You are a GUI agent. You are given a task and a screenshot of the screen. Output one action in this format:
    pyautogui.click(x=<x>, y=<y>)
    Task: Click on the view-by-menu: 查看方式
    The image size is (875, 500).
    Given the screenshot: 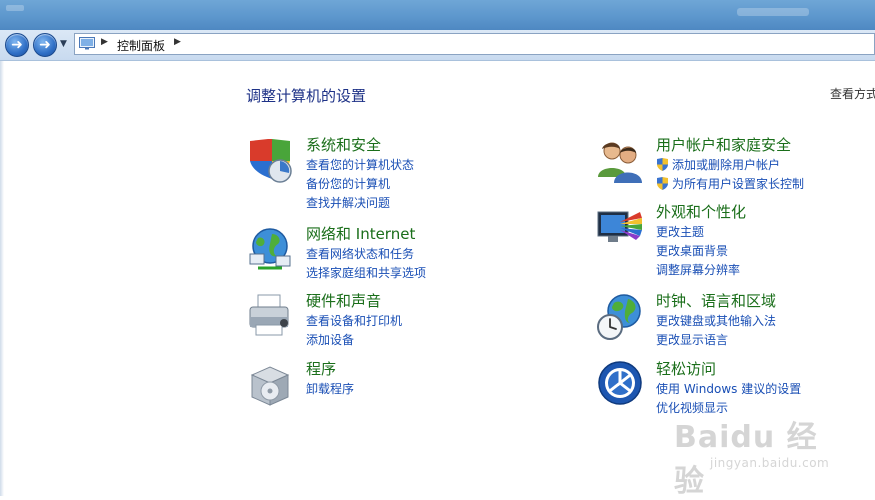 What is the action you would take?
    pyautogui.click(x=852, y=93)
    